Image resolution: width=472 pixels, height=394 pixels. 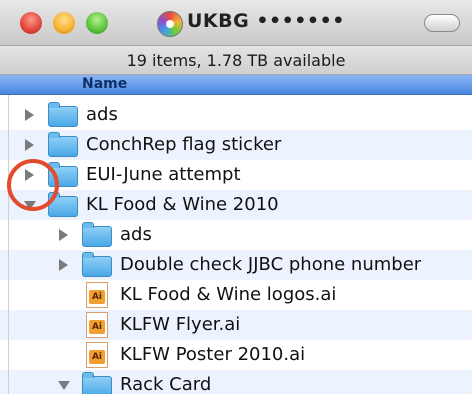 What do you see at coordinates (180, 324) in the screenshot?
I see `list-item-label: KLFW Flyer.ai` at bounding box center [180, 324].